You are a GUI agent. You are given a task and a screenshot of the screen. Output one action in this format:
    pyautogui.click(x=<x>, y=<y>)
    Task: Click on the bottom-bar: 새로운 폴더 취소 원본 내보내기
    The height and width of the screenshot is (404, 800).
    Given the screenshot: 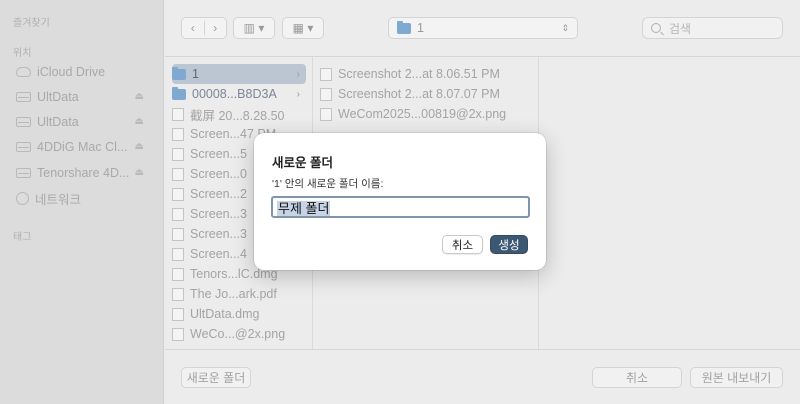 What is the action you would take?
    pyautogui.click(x=482, y=376)
    